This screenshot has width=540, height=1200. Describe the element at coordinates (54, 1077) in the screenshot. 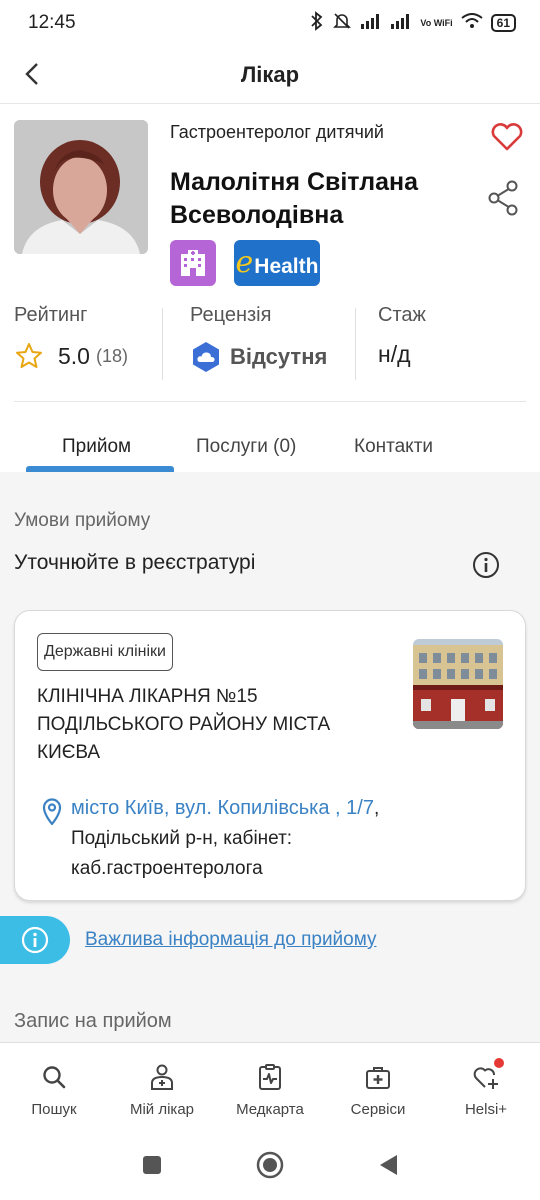

I see `search-icon` at that location.